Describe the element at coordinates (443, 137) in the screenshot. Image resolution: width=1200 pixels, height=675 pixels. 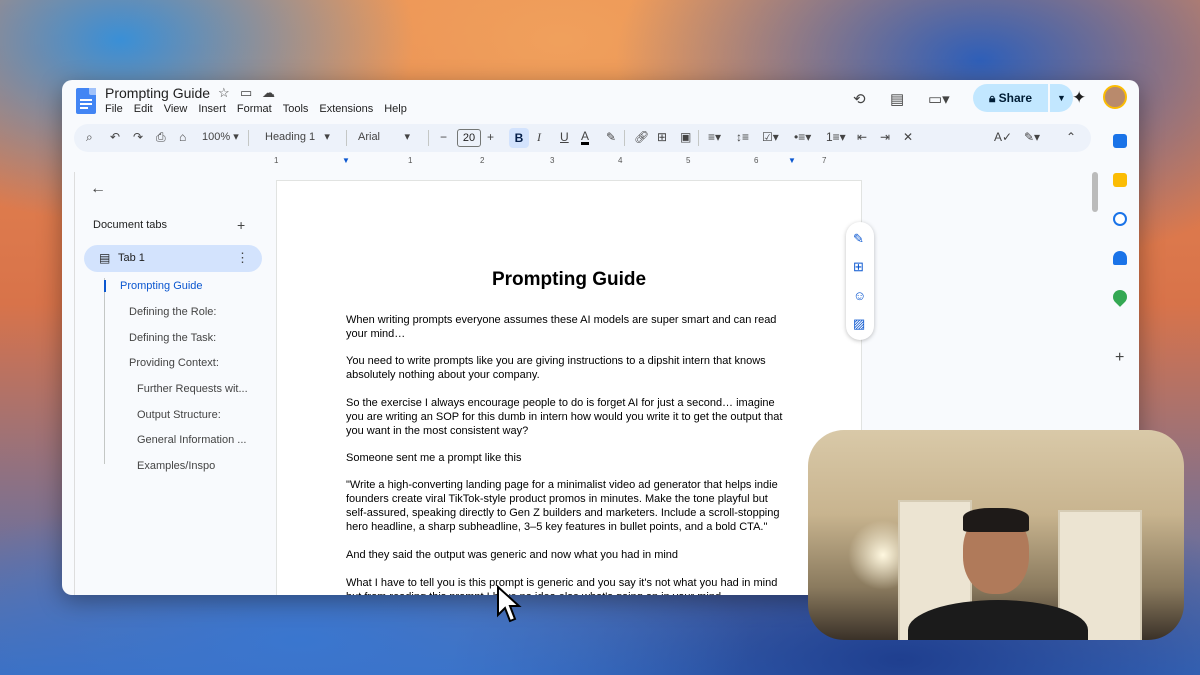
I see `decrease-font-size-icon: −` at that location.